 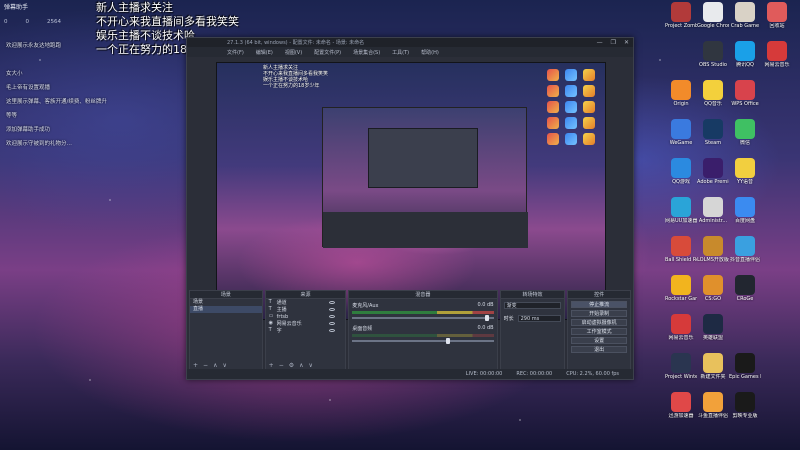 What do you see at coordinates (745, 177) in the screenshot?
I see `desktop-icon: YY语音` at bounding box center [745, 177].